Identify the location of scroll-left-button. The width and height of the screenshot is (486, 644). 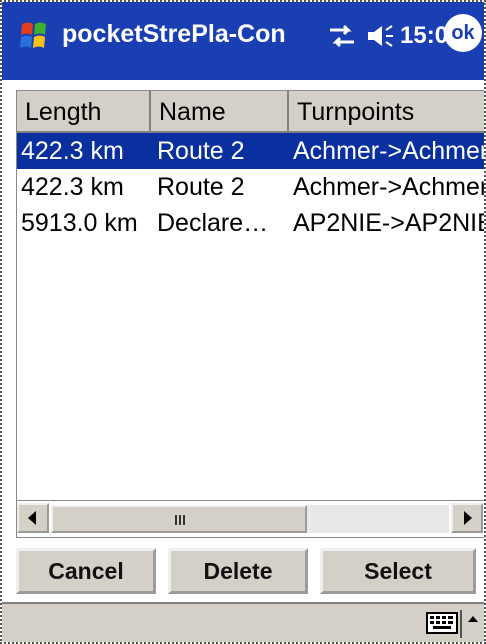
(33, 518).